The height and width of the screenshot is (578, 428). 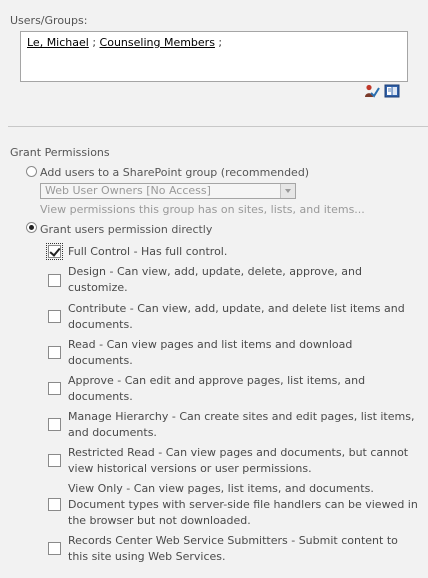 I want to click on sharepoint-group-select: Web User Owners [No Access], so click(x=168, y=191).